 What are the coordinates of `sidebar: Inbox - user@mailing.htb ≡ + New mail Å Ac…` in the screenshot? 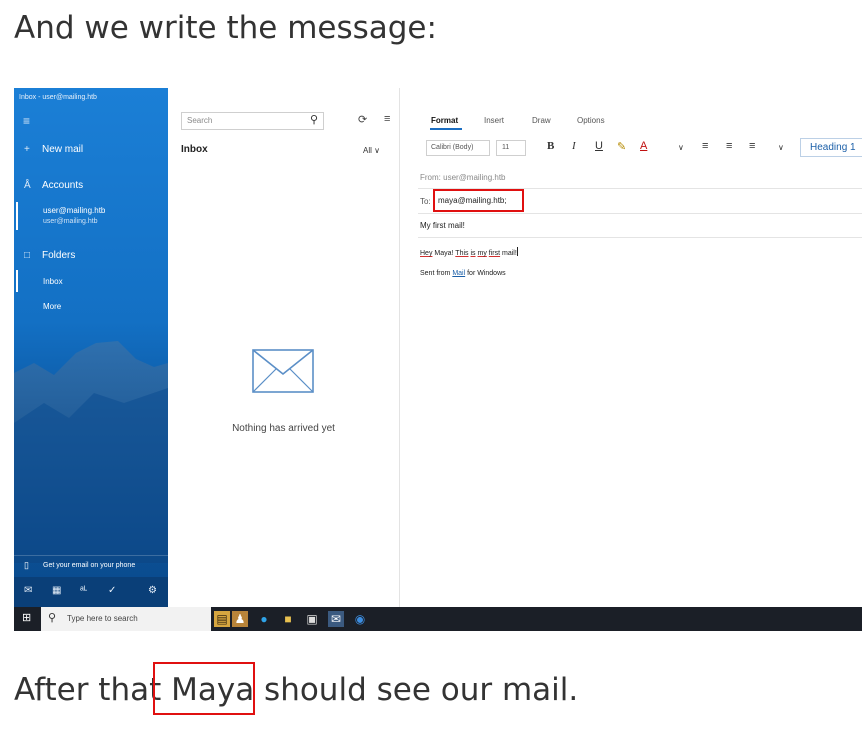 It's located at (91, 347).